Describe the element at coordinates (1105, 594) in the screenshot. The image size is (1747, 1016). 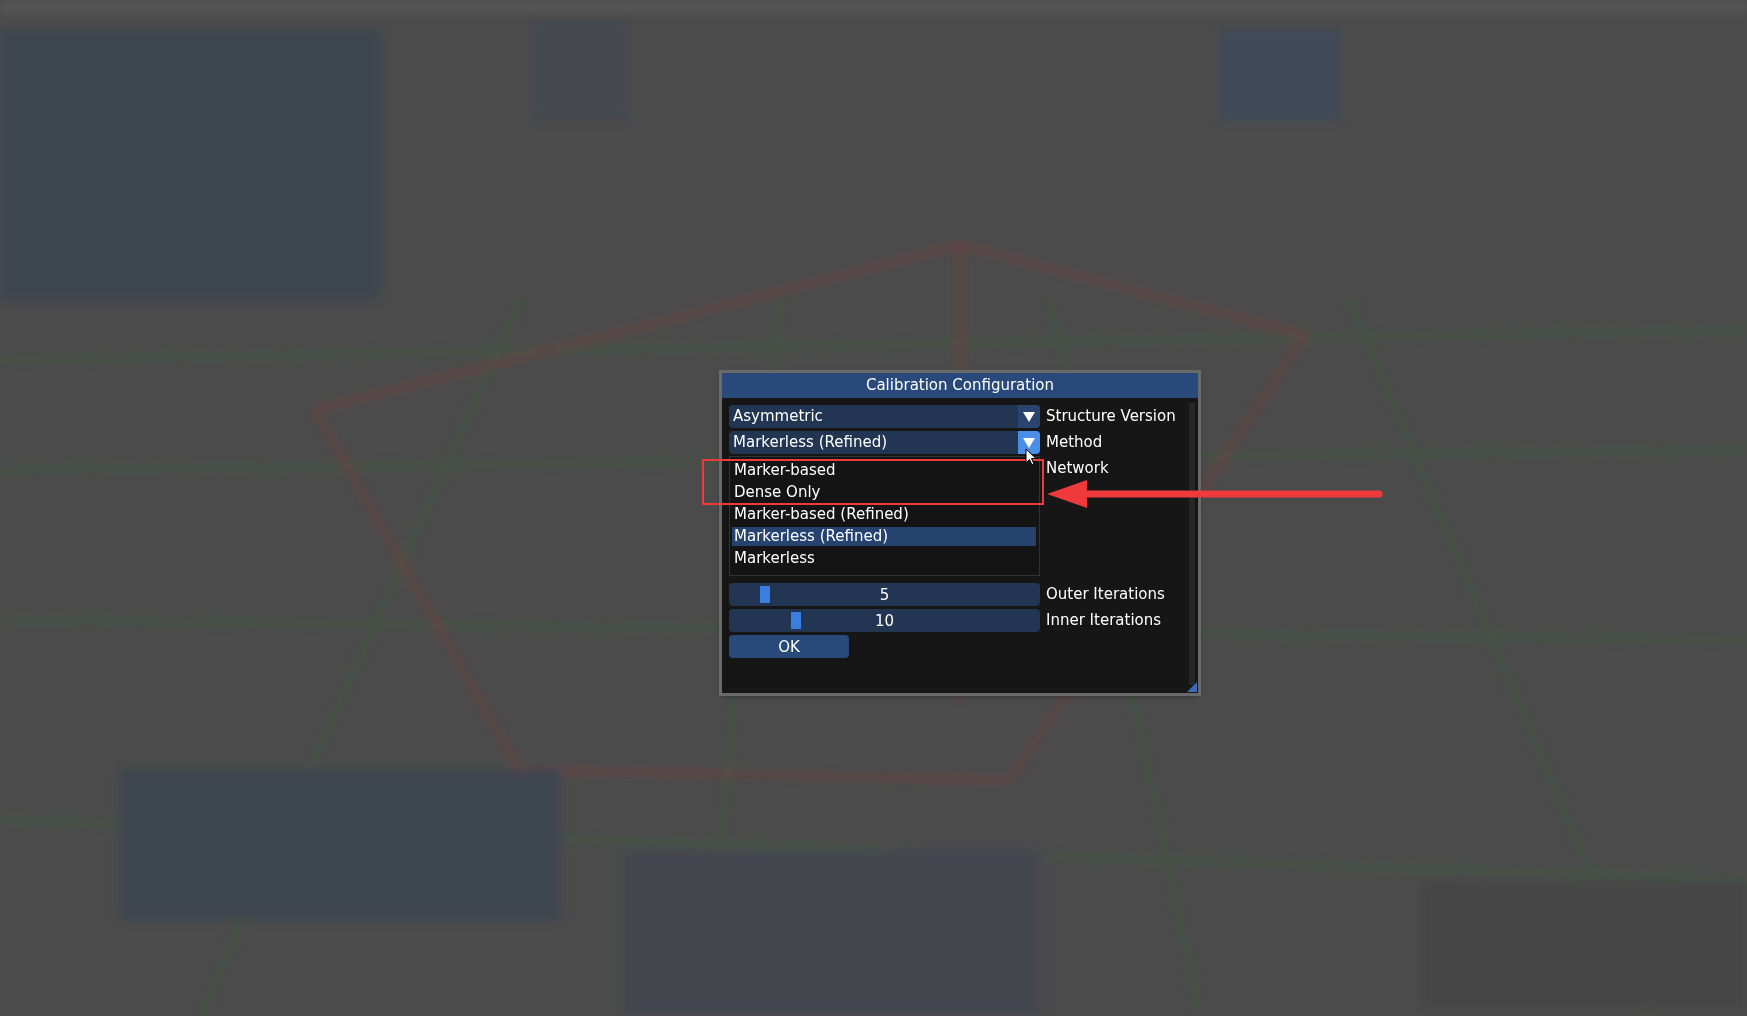
I see `field-label: Outer Iterations` at that location.